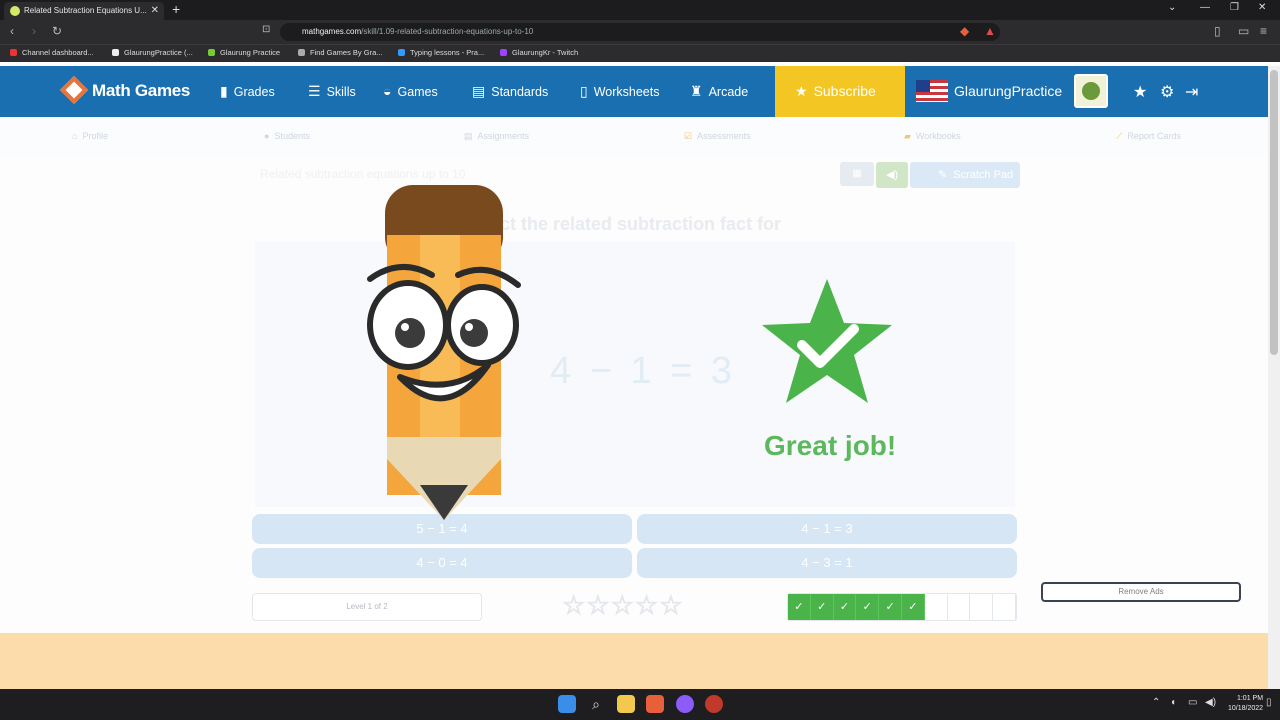  I want to click on logo-icon, so click(74, 90).